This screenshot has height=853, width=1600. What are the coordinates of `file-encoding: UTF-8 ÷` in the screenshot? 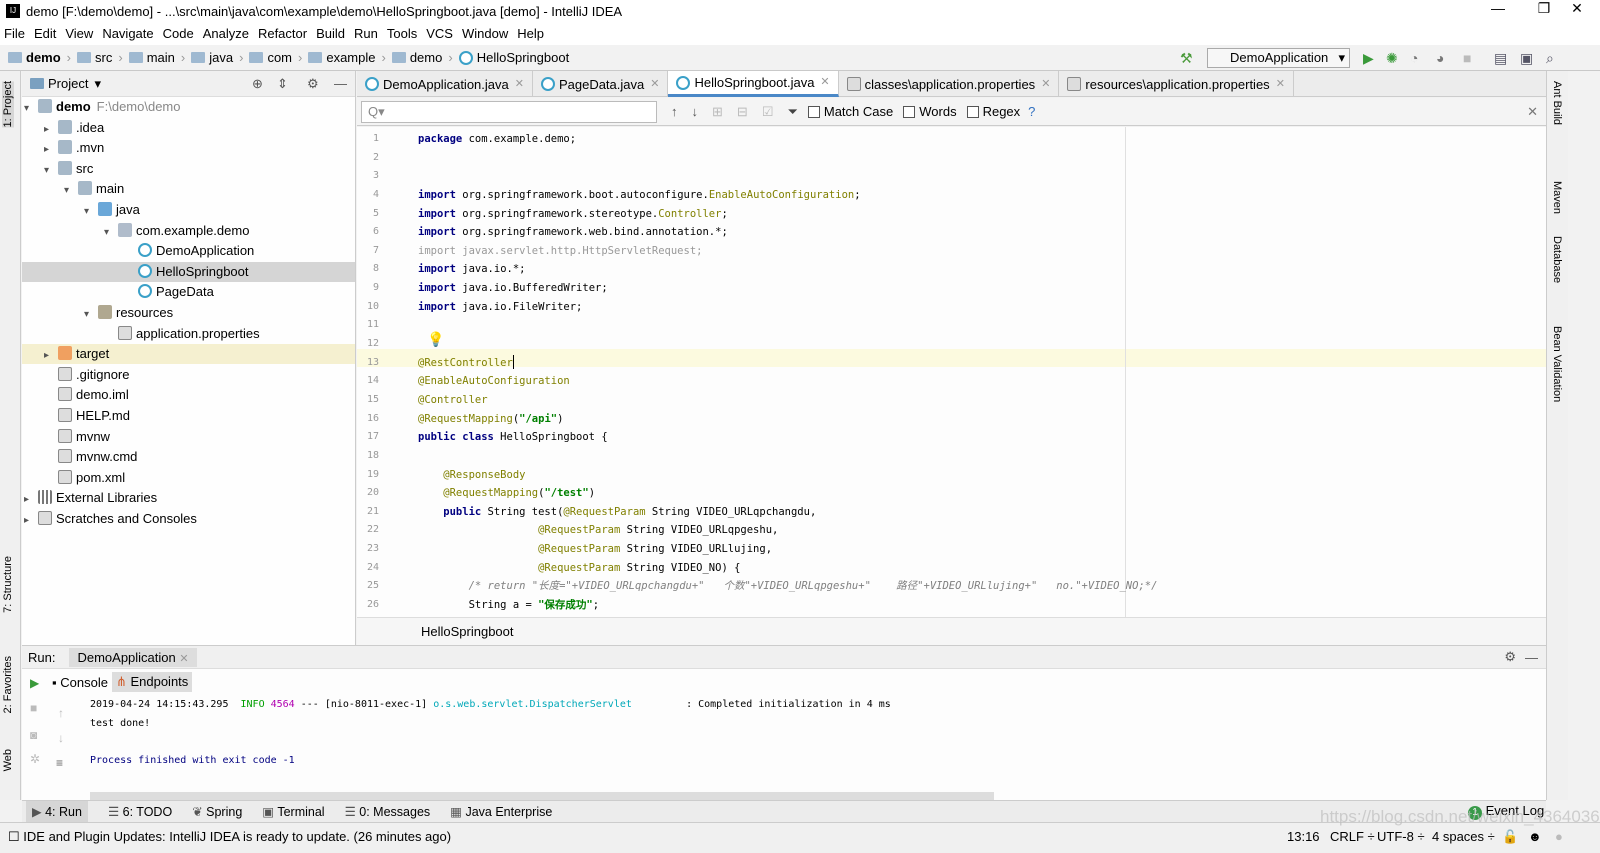 It's located at (1401, 836).